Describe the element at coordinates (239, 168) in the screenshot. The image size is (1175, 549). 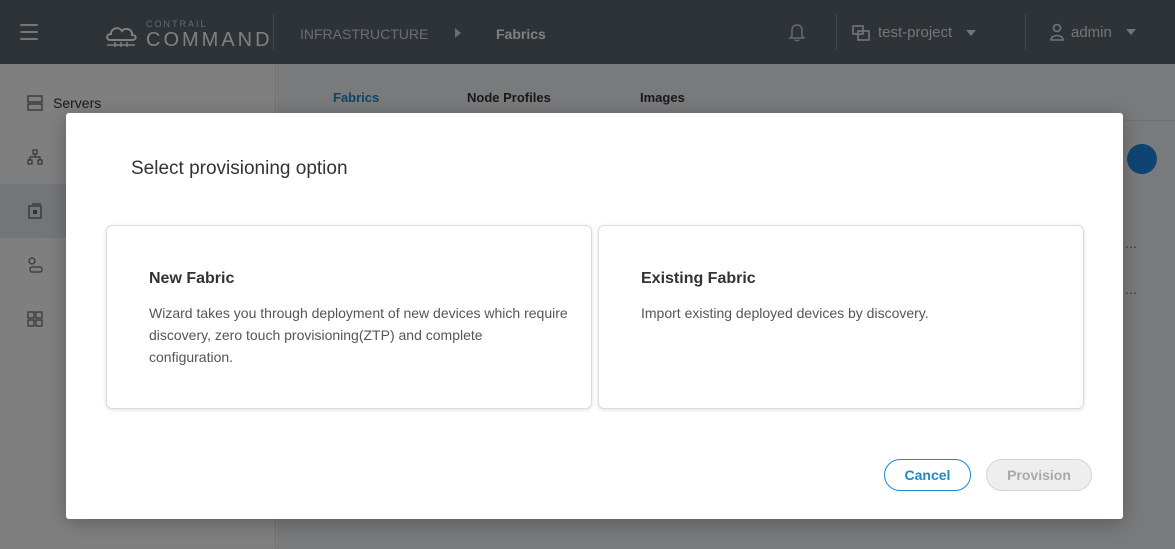
I see `dialog-title: Select provisioning option` at that location.